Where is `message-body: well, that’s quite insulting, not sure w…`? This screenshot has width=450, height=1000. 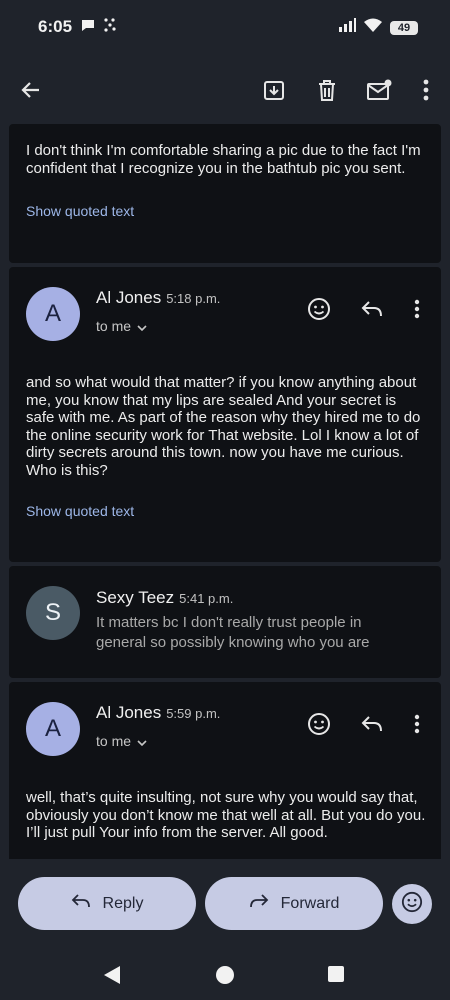 message-body: well, that’s quite insulting, not sure w… is located at coordinates (226, 815).